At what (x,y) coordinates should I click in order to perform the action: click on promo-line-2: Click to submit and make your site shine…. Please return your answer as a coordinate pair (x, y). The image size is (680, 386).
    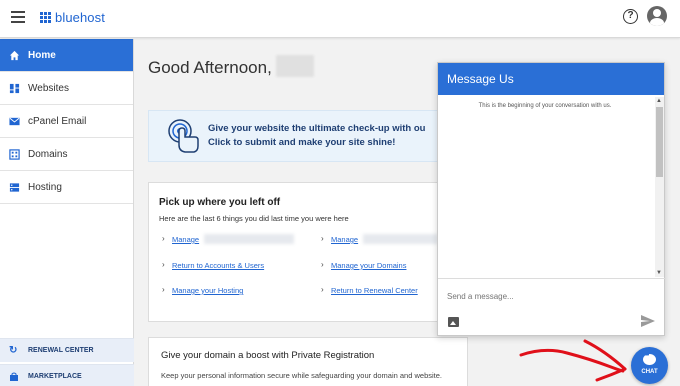
    Looking at the image, I should click on (302, 142).